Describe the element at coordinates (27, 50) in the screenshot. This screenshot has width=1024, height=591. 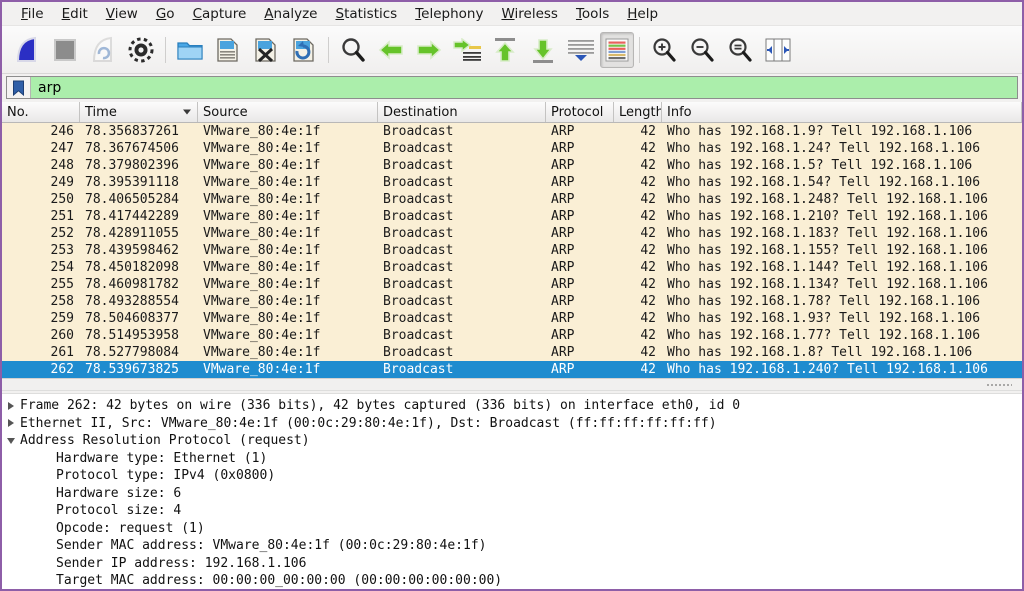
I see `start-capture-icon` at that location.